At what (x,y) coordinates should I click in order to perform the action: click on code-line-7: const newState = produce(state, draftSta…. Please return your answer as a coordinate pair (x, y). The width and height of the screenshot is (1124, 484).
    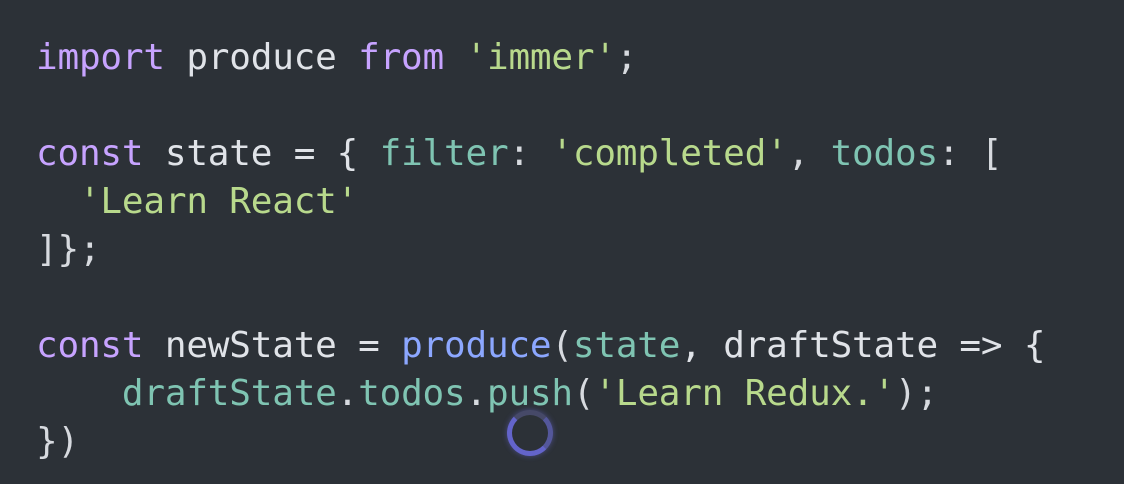
    Looking at the image, I should click on (580, 346).